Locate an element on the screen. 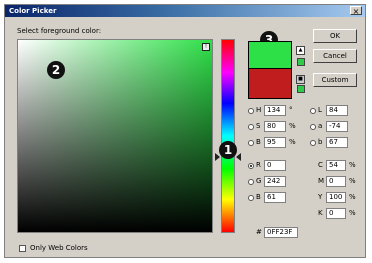  input-y: 100 is located at coordinates (336, 197).